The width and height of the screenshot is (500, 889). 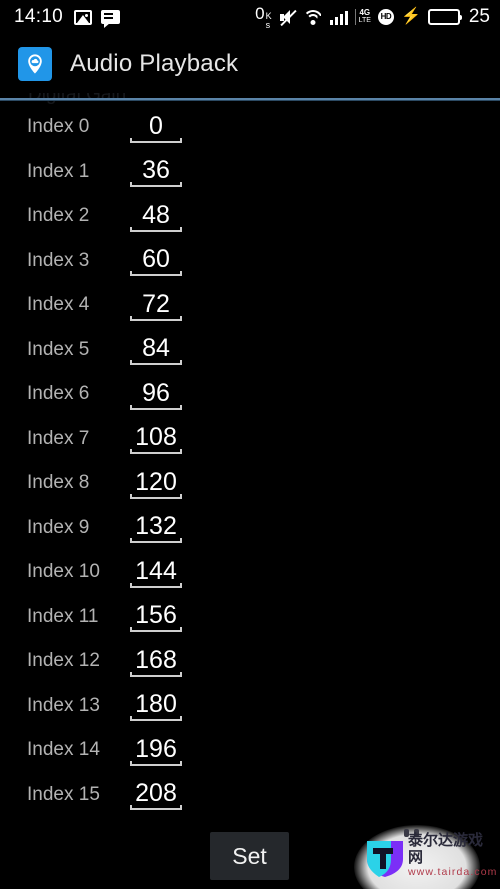 I want to click on site-watermark: 泰尔达游戏网 www.tairda.com, so click(x=421, y=856).